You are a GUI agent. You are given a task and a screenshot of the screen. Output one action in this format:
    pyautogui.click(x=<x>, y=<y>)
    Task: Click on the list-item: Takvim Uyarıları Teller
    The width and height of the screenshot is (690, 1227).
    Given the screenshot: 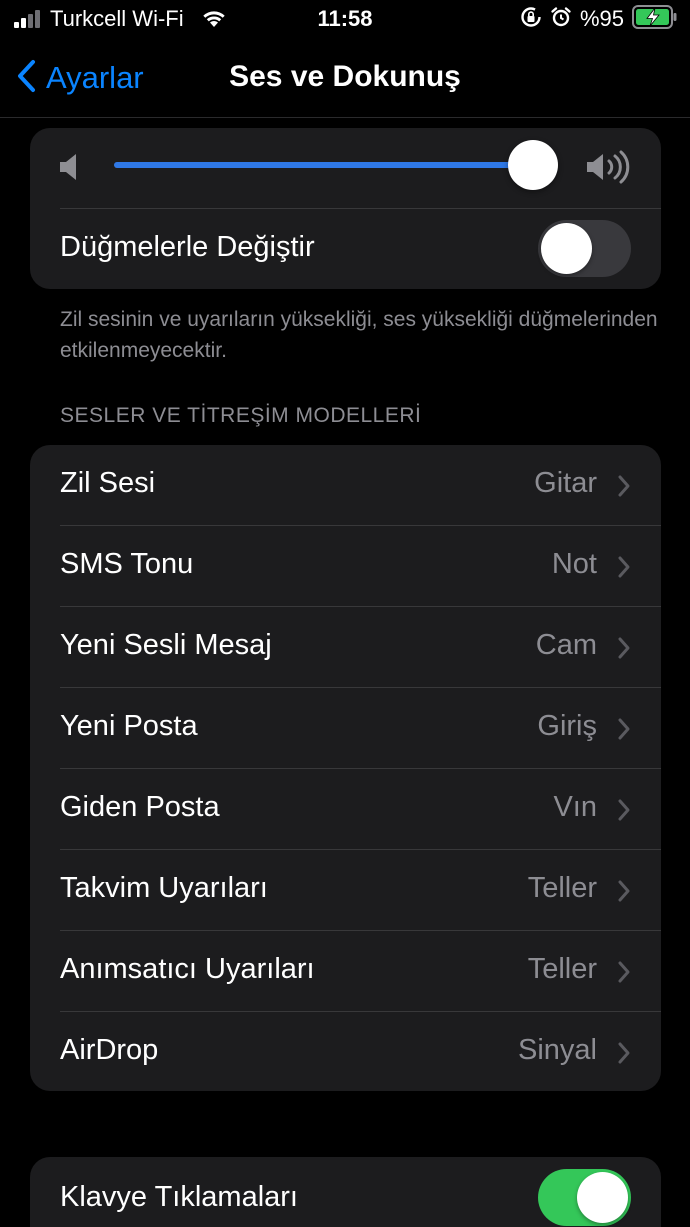 What is the action you would take?
    pyautogui.click(x=345, y=890)
    